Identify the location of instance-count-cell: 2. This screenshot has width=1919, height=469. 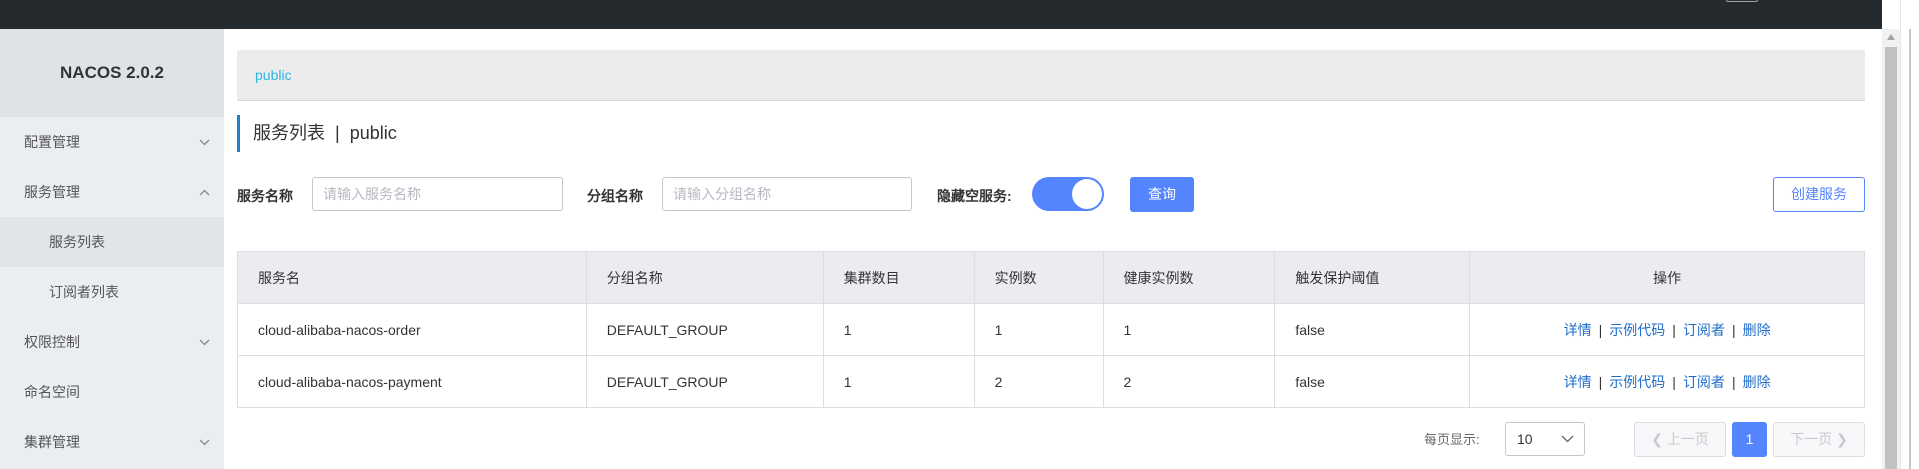
(1038, 381).